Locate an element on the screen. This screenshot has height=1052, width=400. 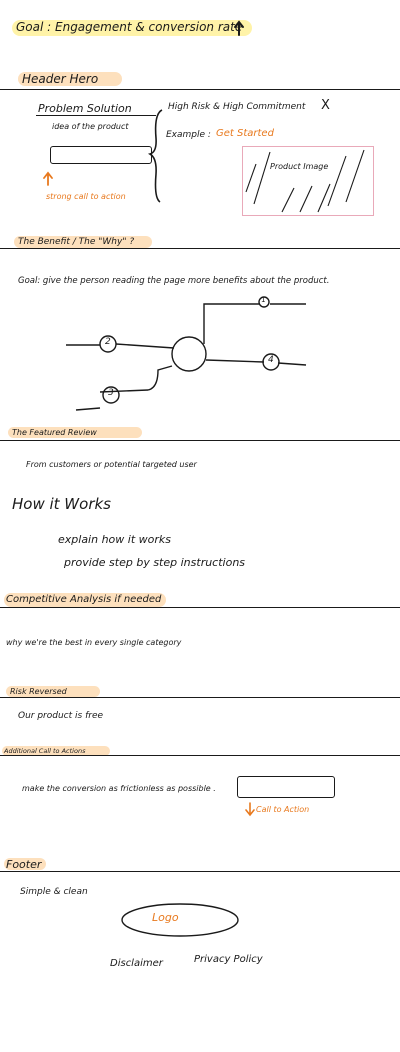
benefit-divider is located at coordinates (200, 249).